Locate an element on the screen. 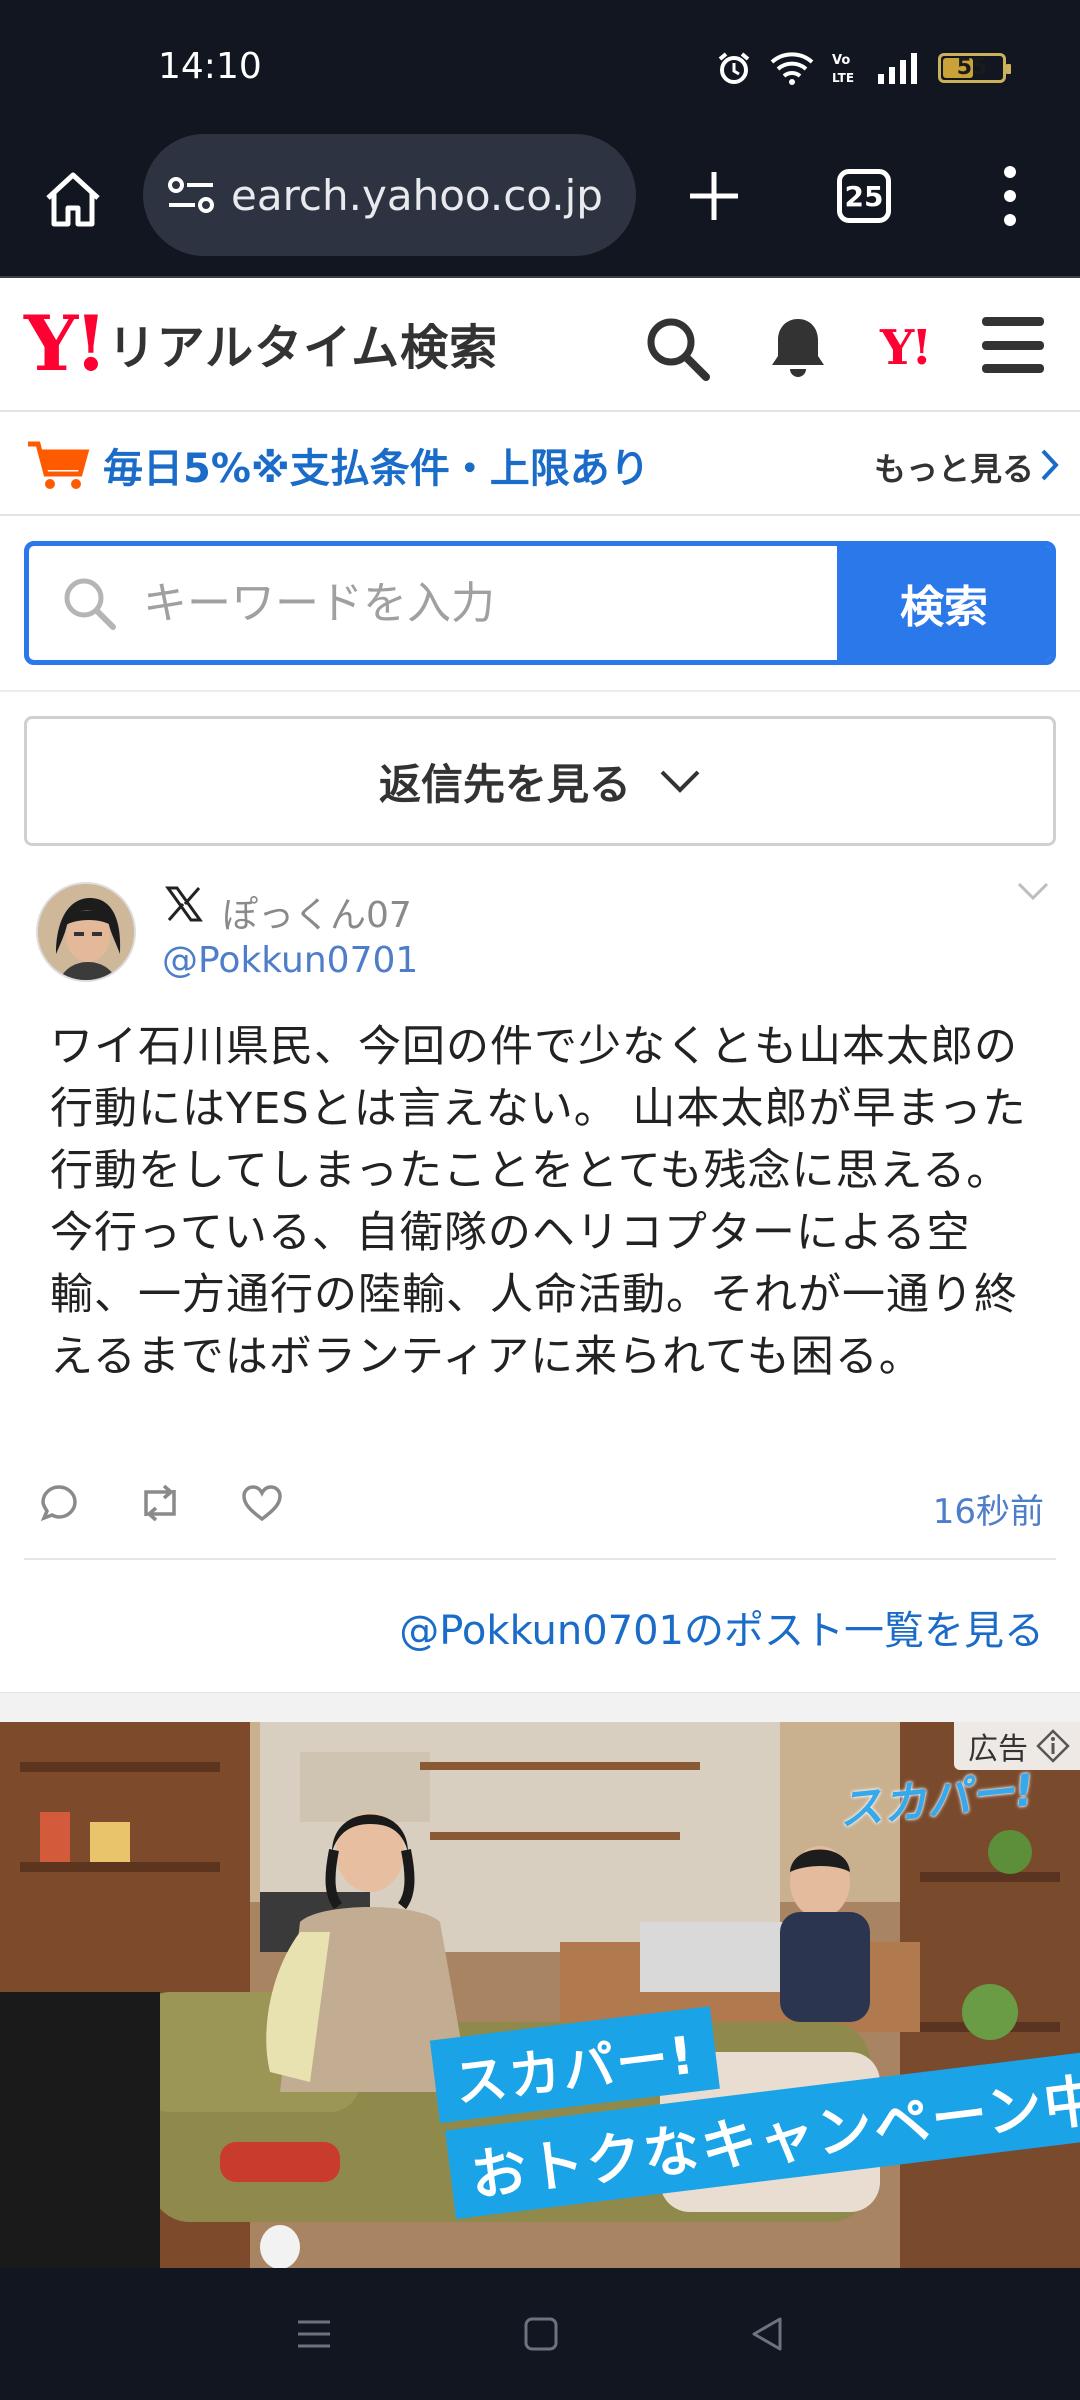 This screenshot has height=2400, width=1080. site-info-icon is located at coordinates (191, 195).